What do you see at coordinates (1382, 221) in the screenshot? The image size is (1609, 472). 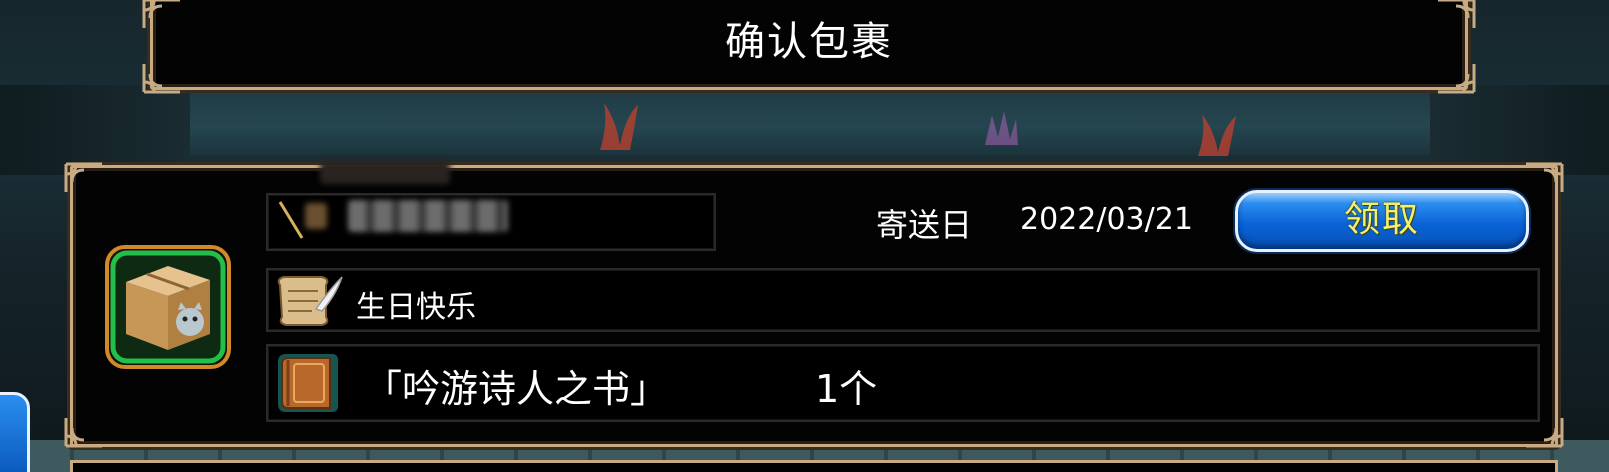 I see `claim-button: 领取` at bounding box center [1382, 221].